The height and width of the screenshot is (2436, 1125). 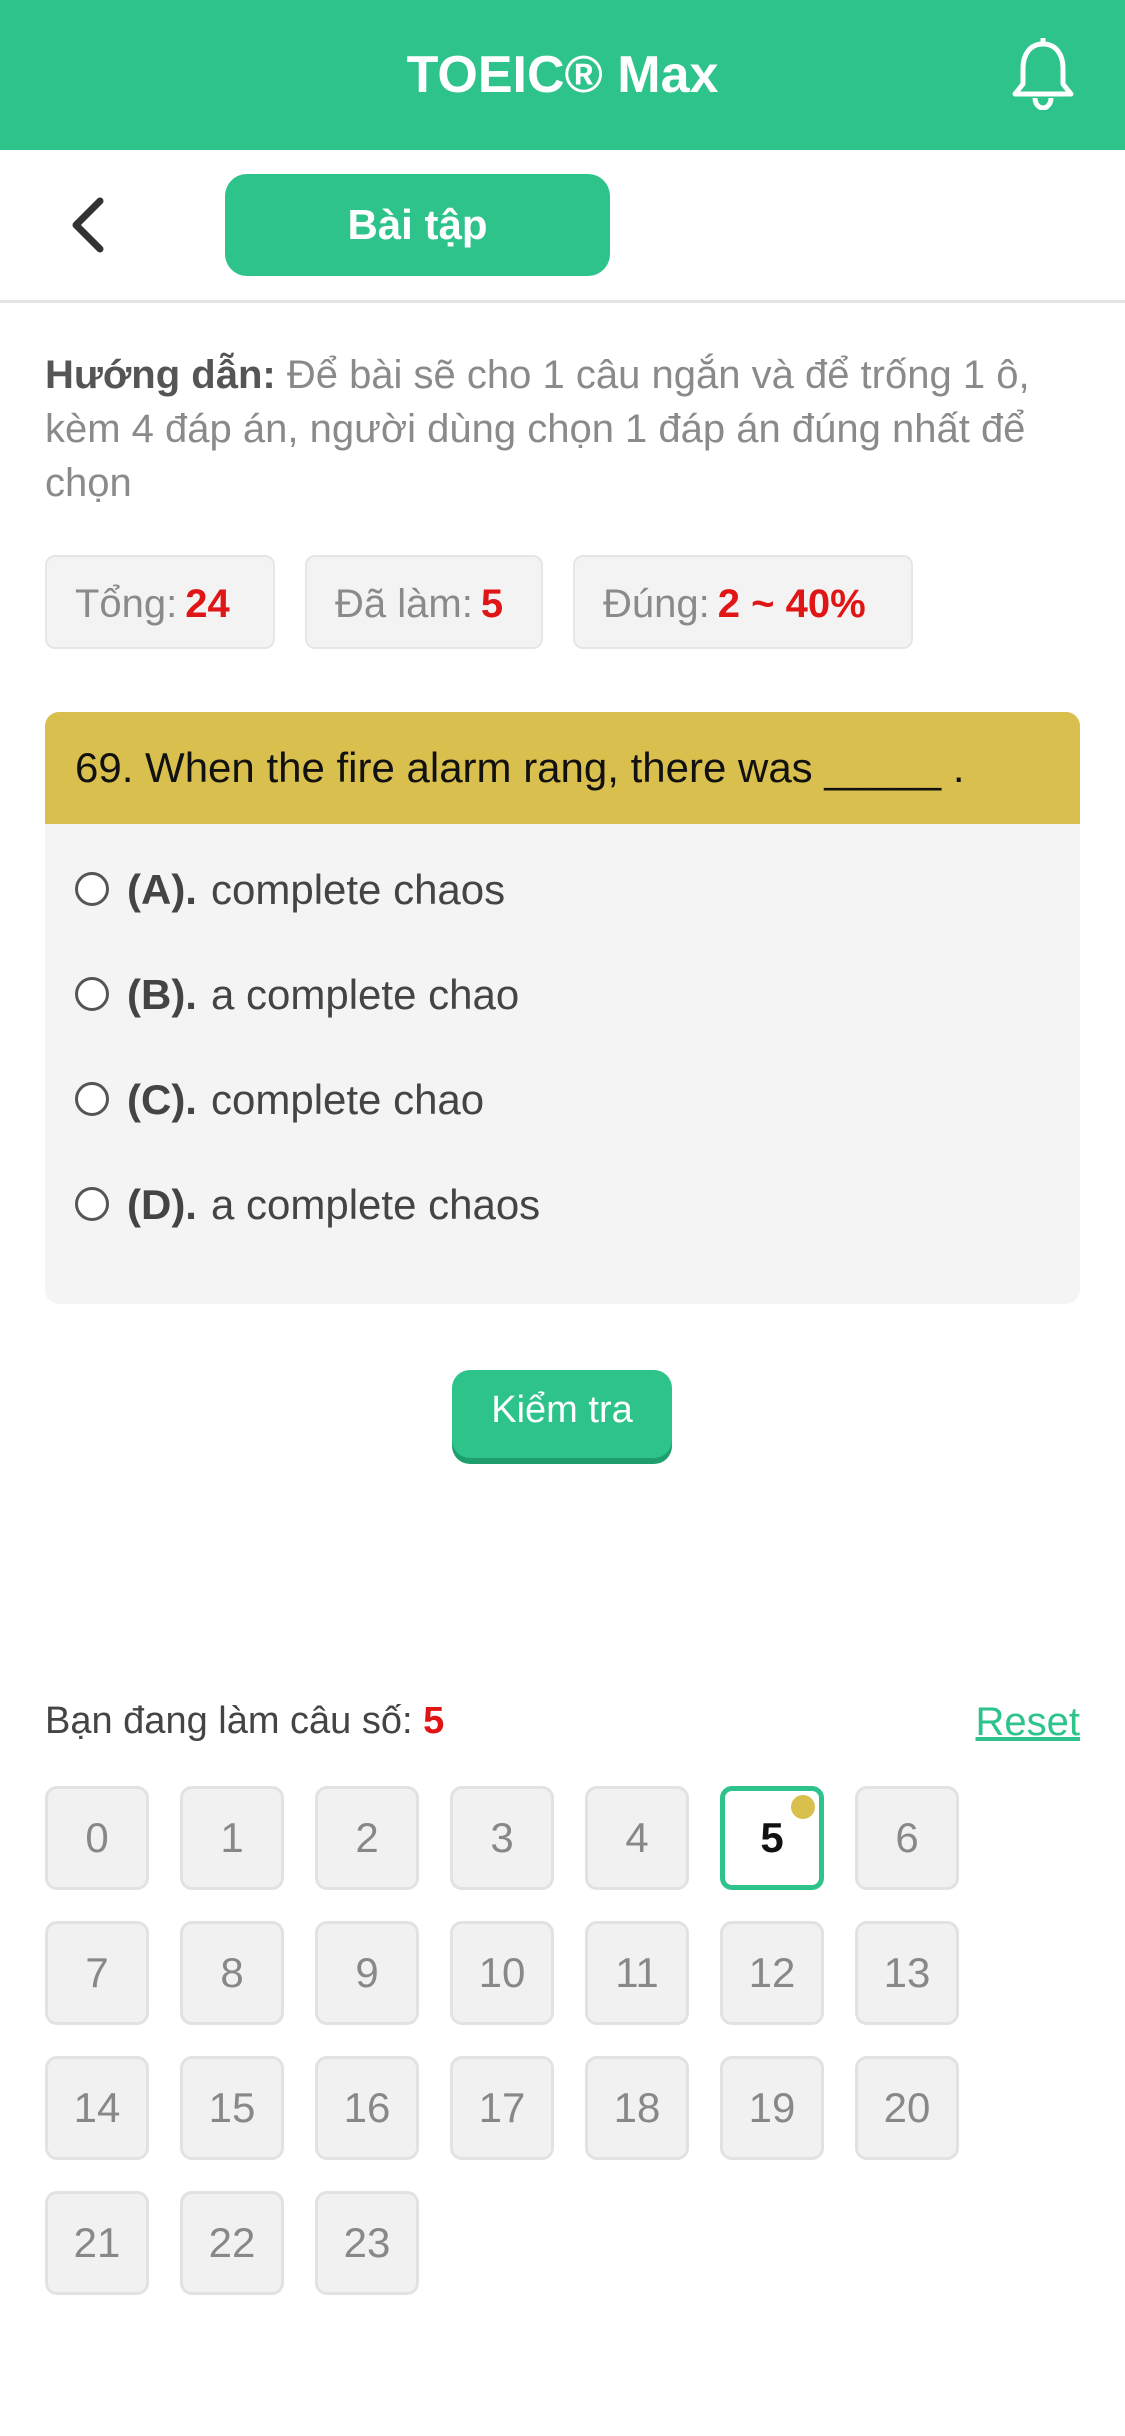 What do you see at coordinates (502, 2108) in the screenshot?
I see `question-number-17: 17` at bounding box center [502, 2108].